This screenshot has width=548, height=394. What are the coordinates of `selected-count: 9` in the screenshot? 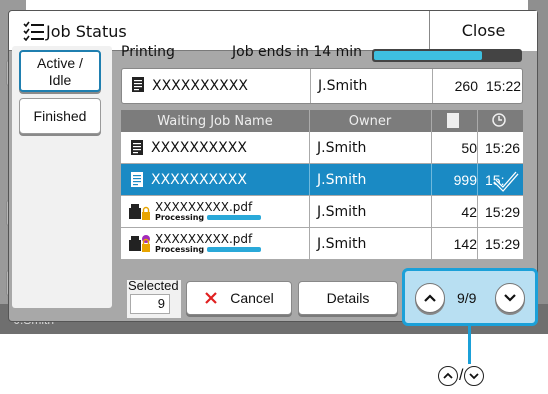 It's located at (150, 304).